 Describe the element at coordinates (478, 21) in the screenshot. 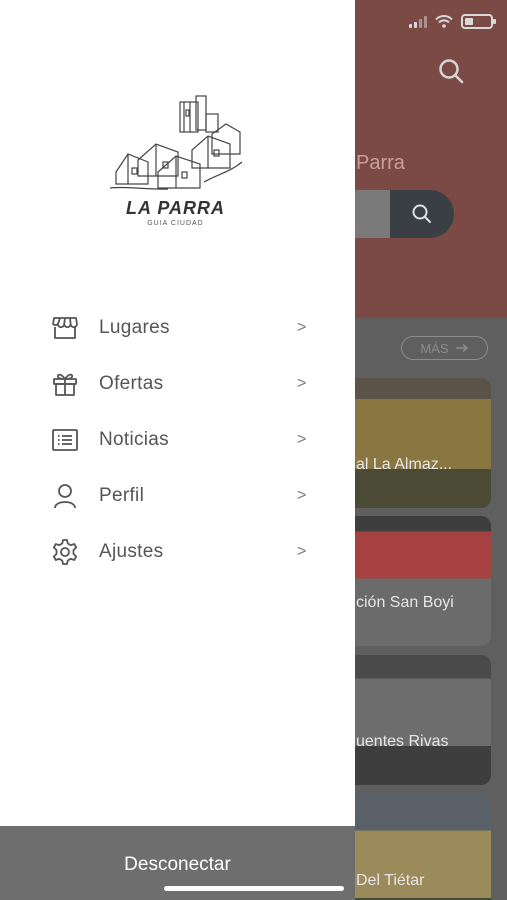

I see `battery-icon` at that location.